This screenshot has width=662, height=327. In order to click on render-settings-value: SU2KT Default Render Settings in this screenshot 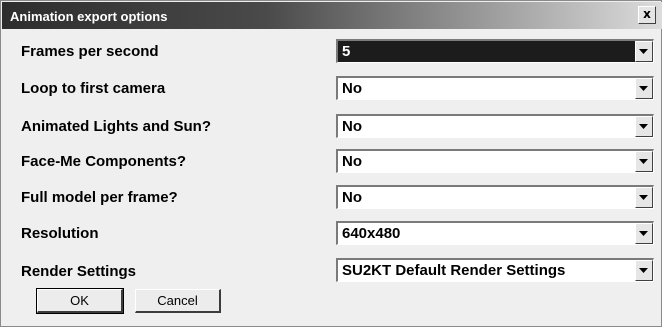, I will do `click(454, 270)`.